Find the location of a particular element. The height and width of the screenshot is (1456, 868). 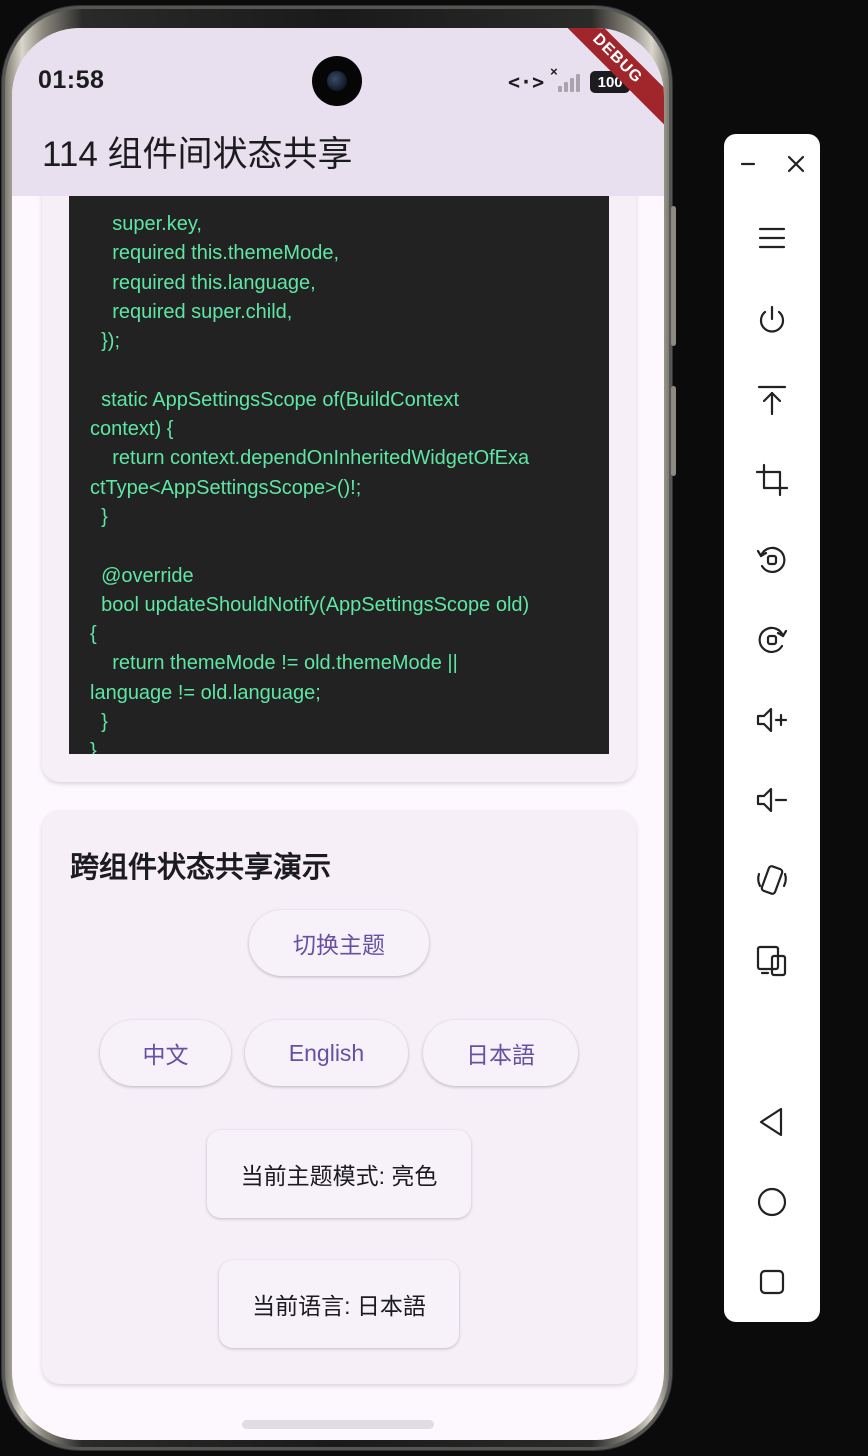

menu-icon is located at coordinates (772, 238).